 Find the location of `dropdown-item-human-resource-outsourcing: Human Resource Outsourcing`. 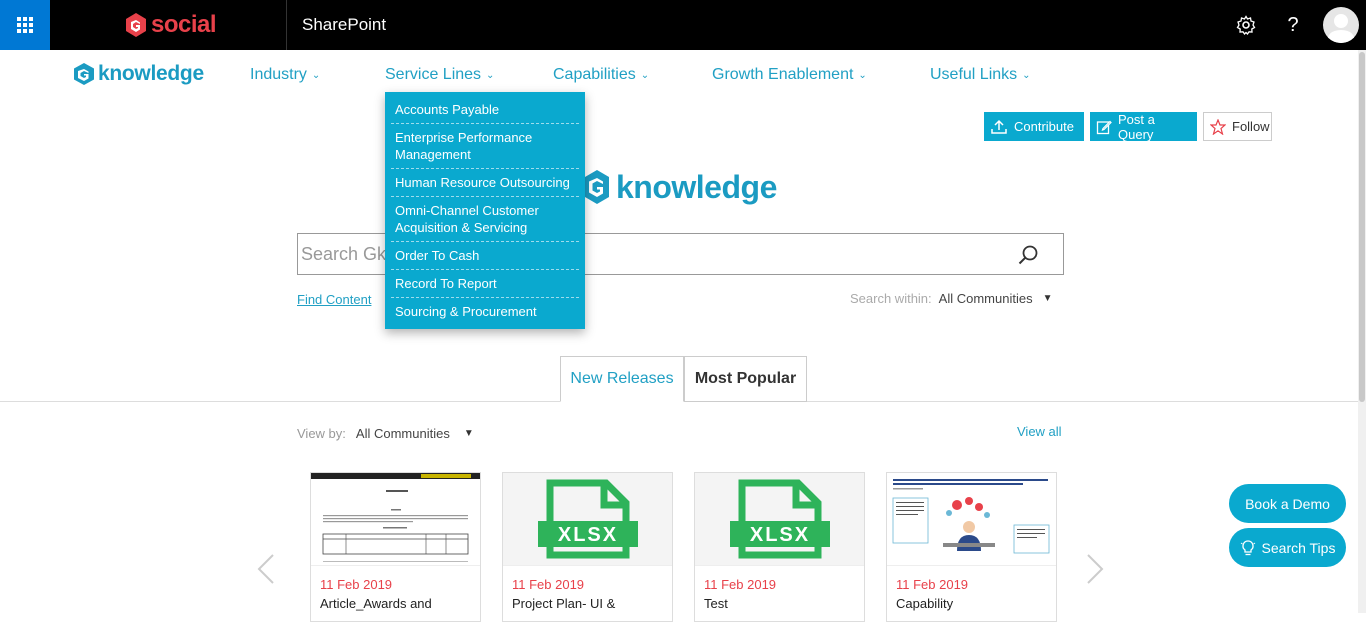

dropdown-item-human-resource-outsourcing: Human Resource Outsourcing is located at coordinates (485, 183).